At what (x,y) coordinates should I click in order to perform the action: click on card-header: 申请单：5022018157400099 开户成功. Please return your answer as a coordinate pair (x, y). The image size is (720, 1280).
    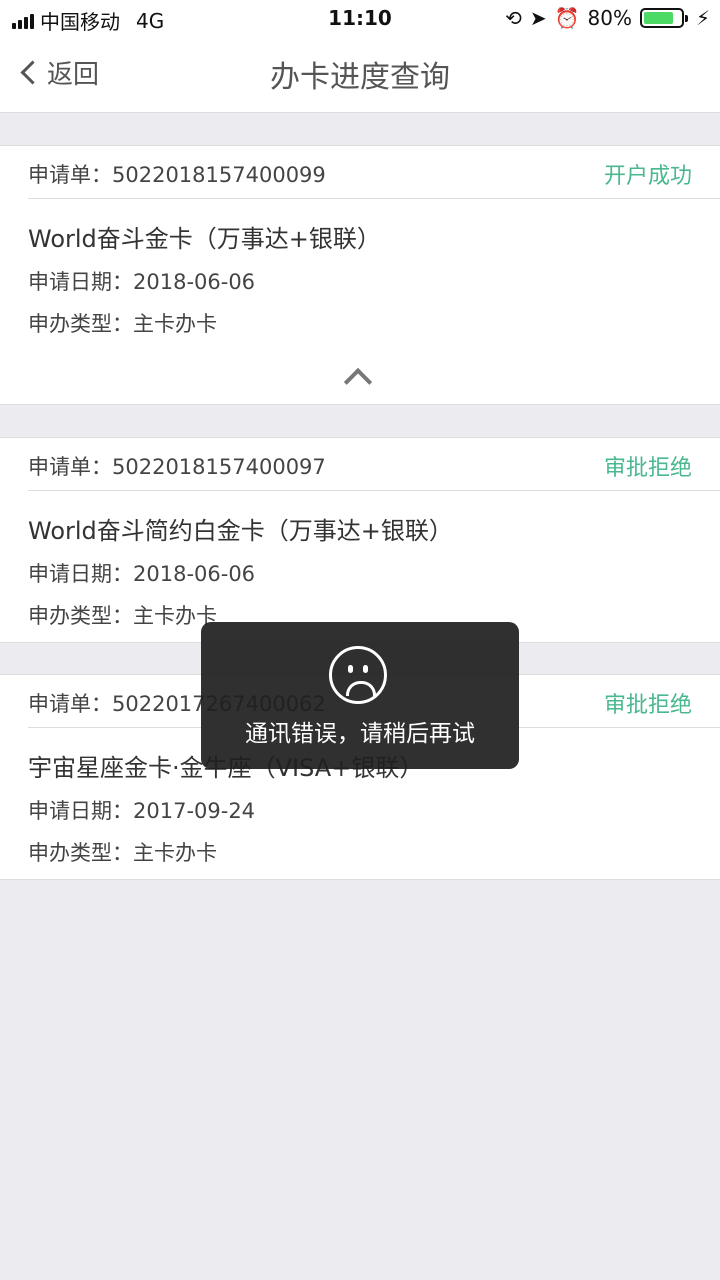
    Looking at the image, I should click on (374, 172).